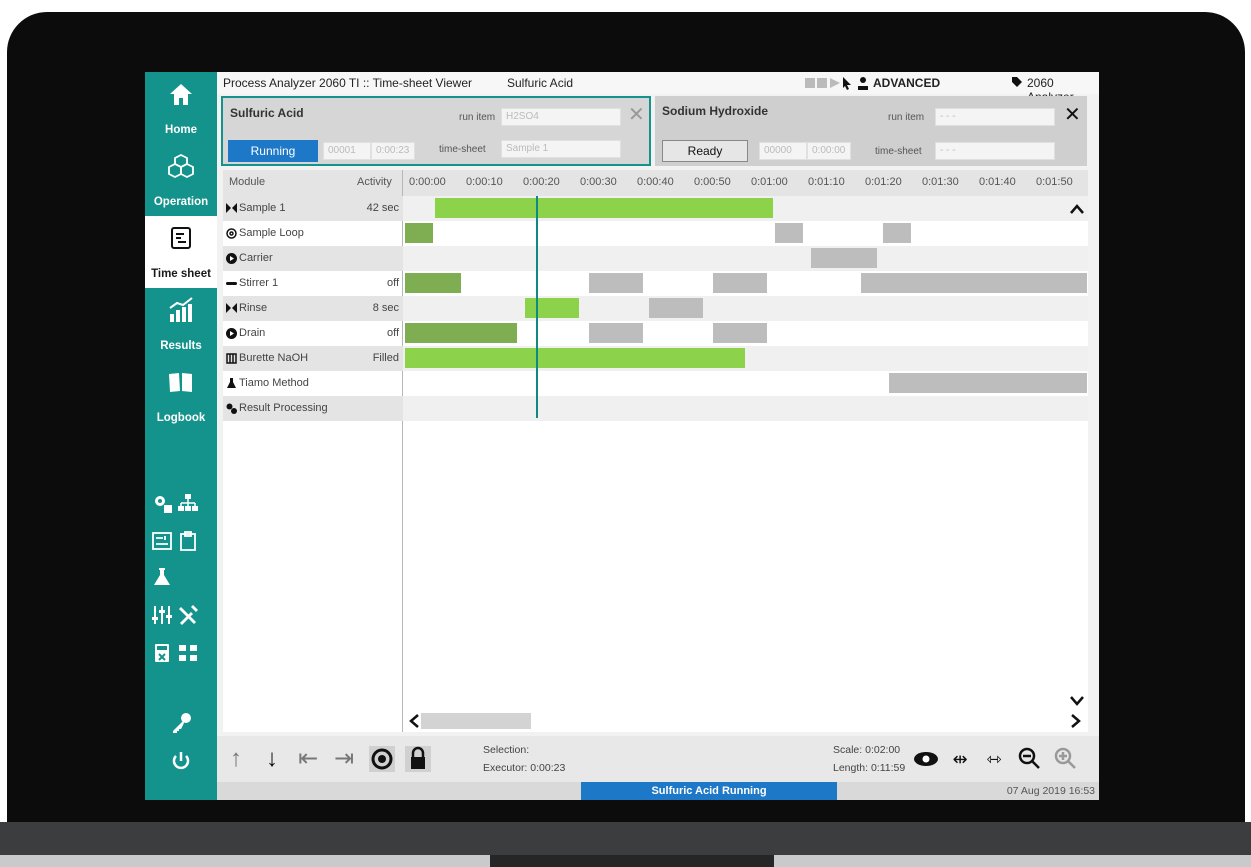 The width and height of the screenshot is (1251, 867). I want to click on calculator-icon, so click(162, 653).